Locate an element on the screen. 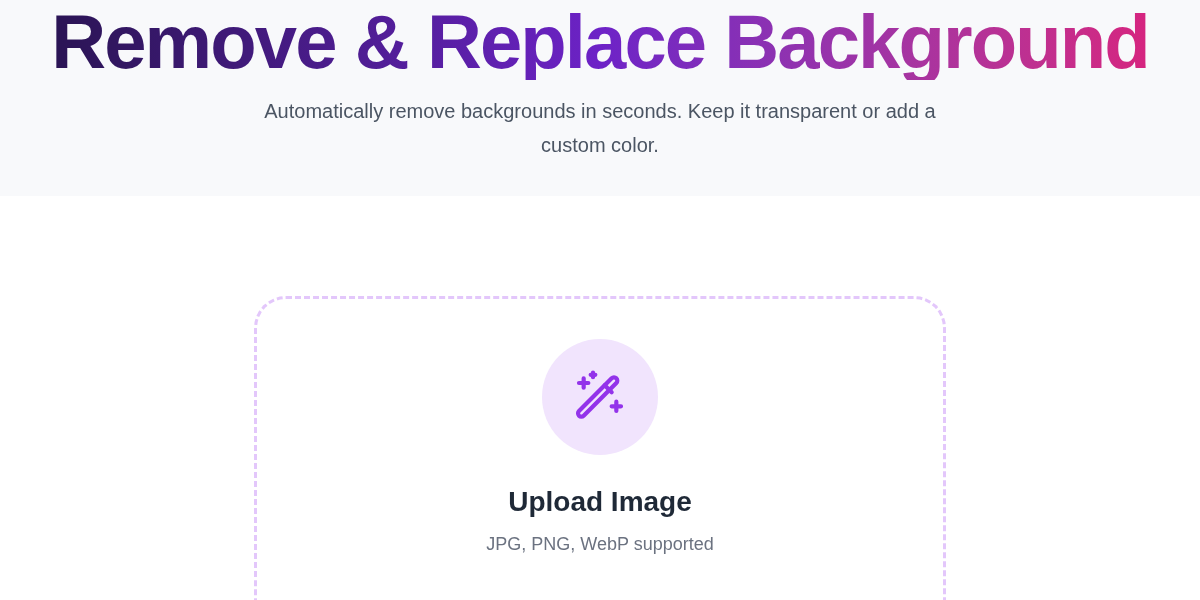 The height and width of the screenshot is (600, 1200). subtitle: Automatically remove backgrounds in seconds. Keep it transparent or add a custom color. is located at coordinates (600, 128).